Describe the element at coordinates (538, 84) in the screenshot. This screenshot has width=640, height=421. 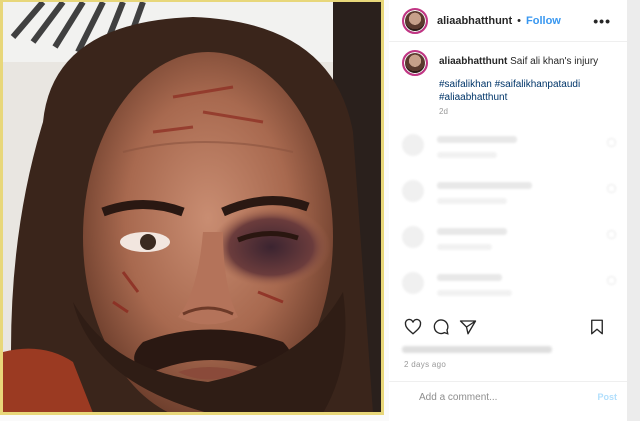
I see `hashtag-link: #saifalikhanpataudi` at that location.